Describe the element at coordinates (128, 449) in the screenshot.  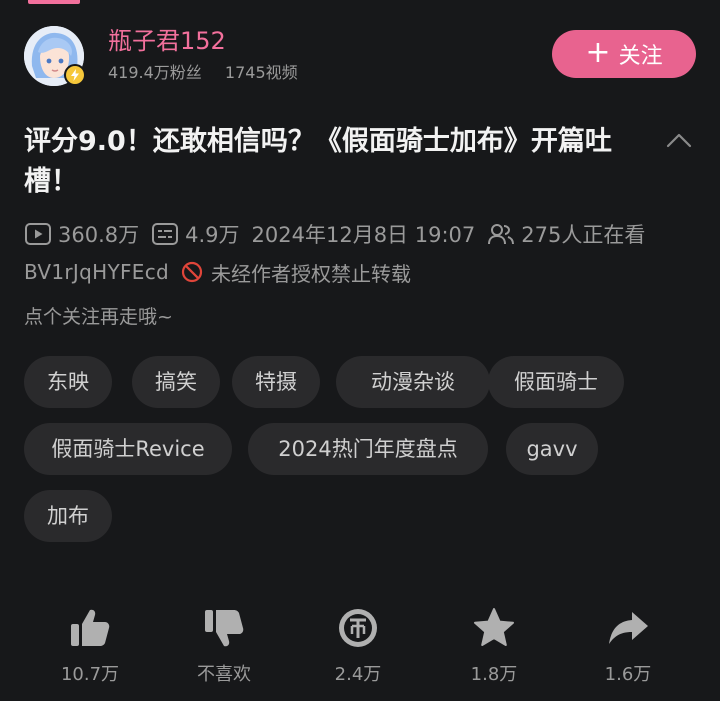
I see `tag-item: 假面骑士Revice` at that location.